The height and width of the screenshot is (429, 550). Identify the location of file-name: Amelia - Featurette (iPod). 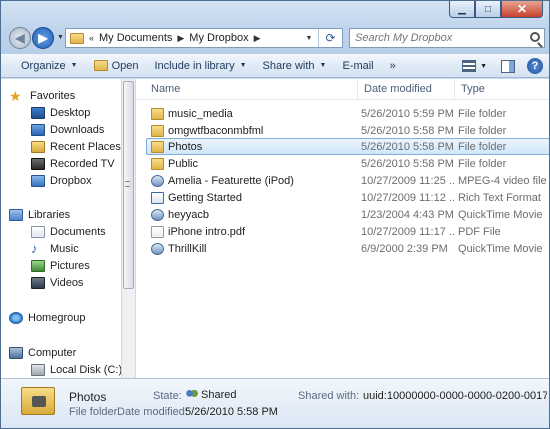
(231, 180).